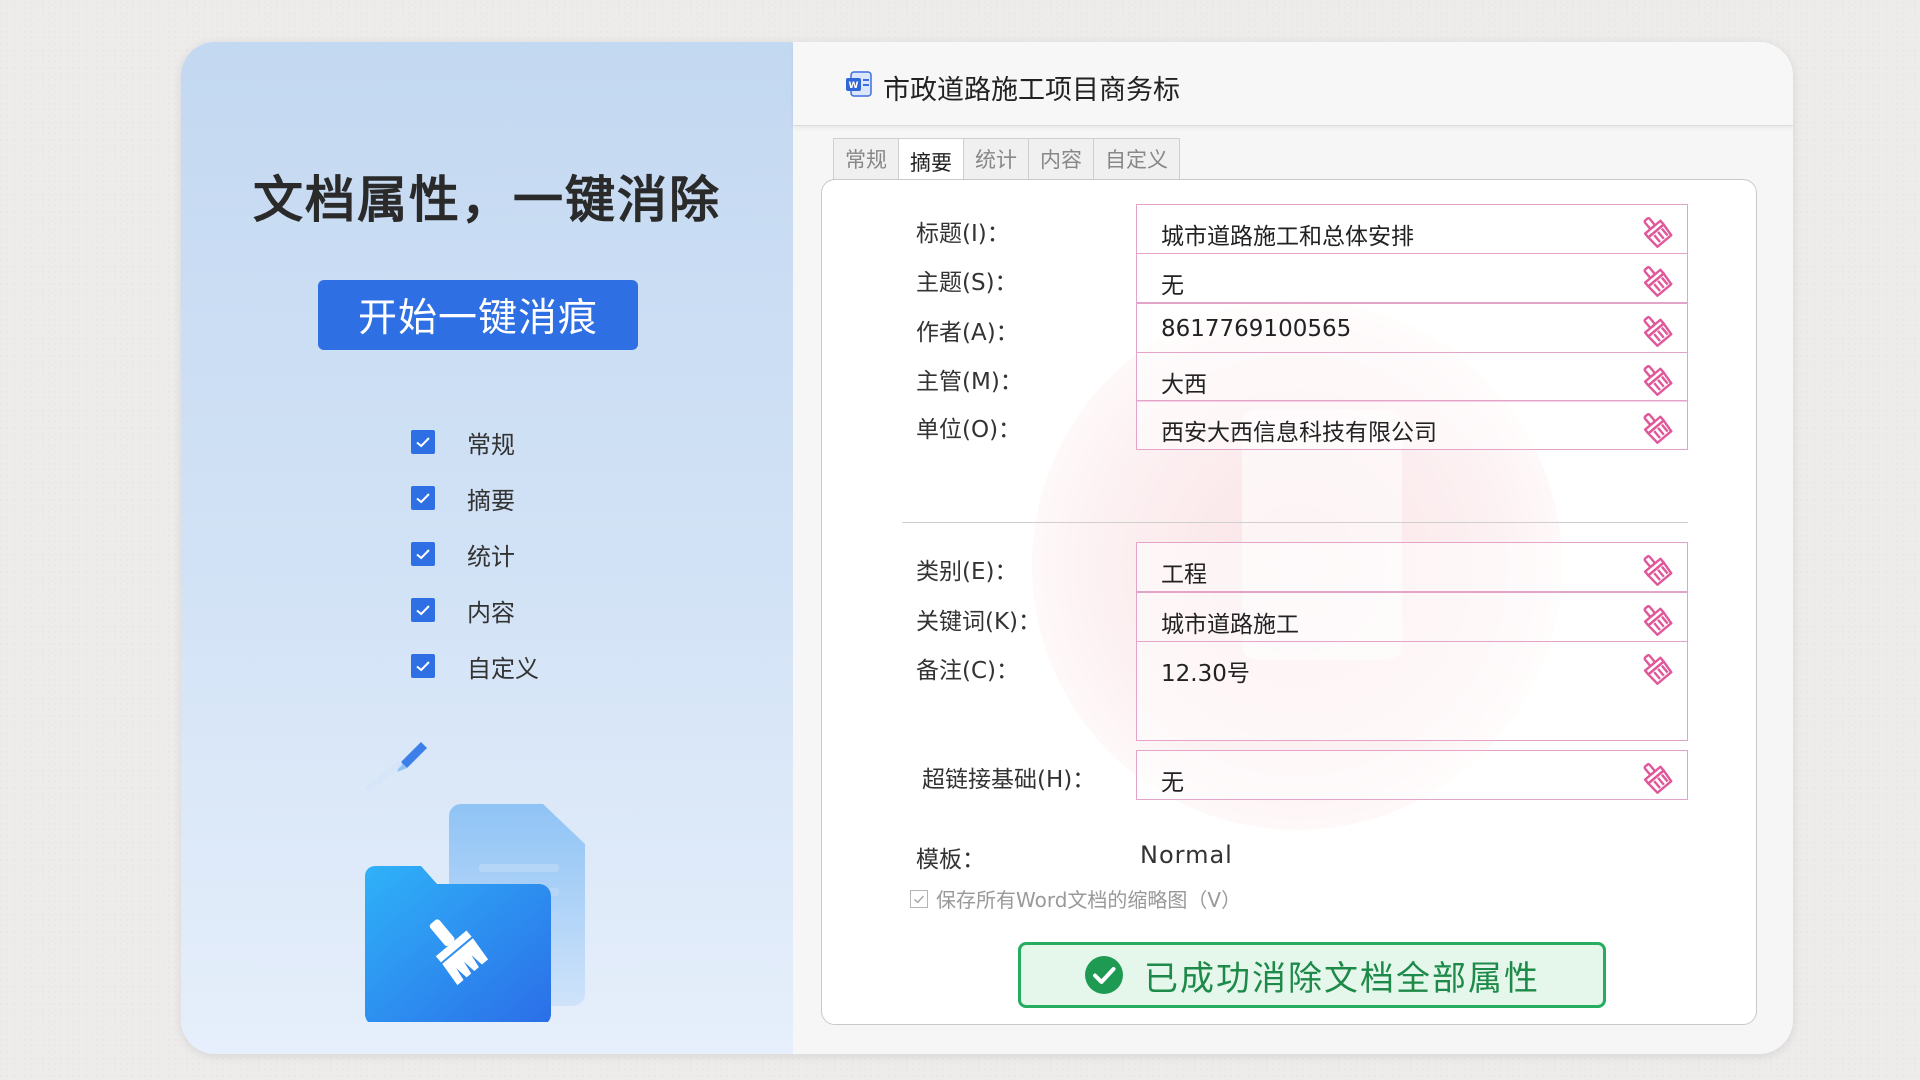 Image resolution: width=1920 pixels, height=1080 pixels. What do you see at coordinates (1293, 84) in the screenshot?
I see `title-bar: W 市政道路施工项目商务标` at bounding box center [1293, 84].